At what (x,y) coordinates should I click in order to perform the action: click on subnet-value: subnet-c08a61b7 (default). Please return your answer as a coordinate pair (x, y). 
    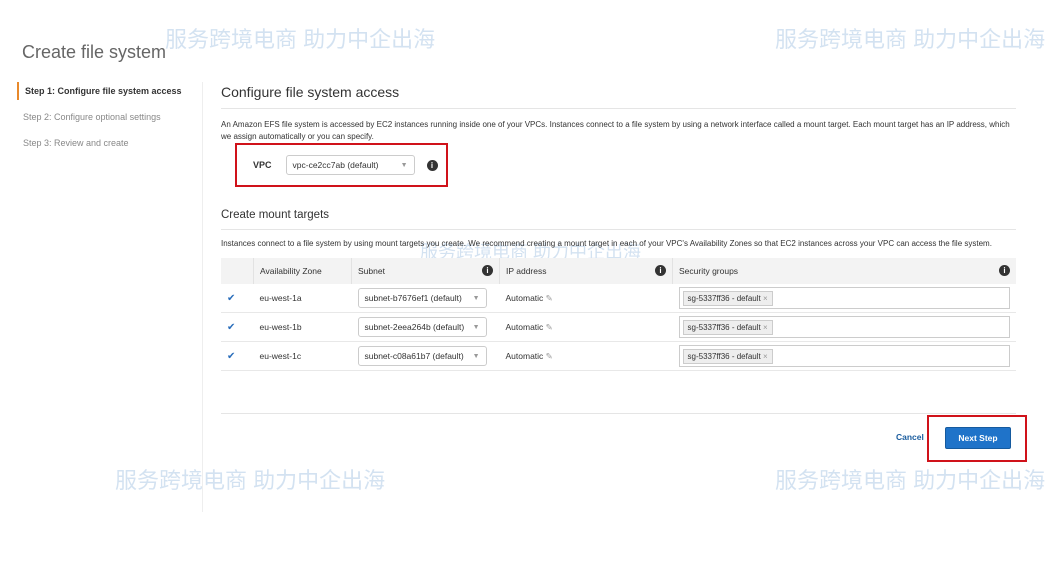
    Looking at the image, I should click on (414, 356).